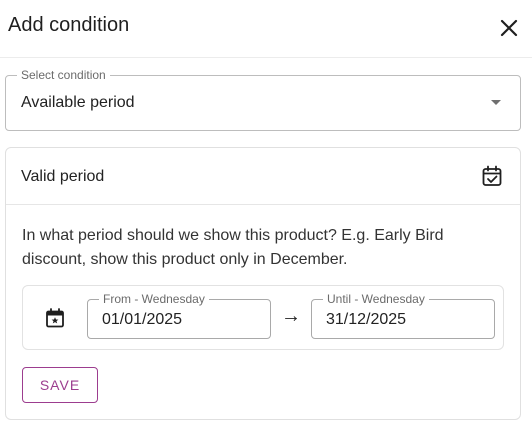 The image size is (532, 429). I want to click on from-date-value: 01/01/2025, so click(142, 319).